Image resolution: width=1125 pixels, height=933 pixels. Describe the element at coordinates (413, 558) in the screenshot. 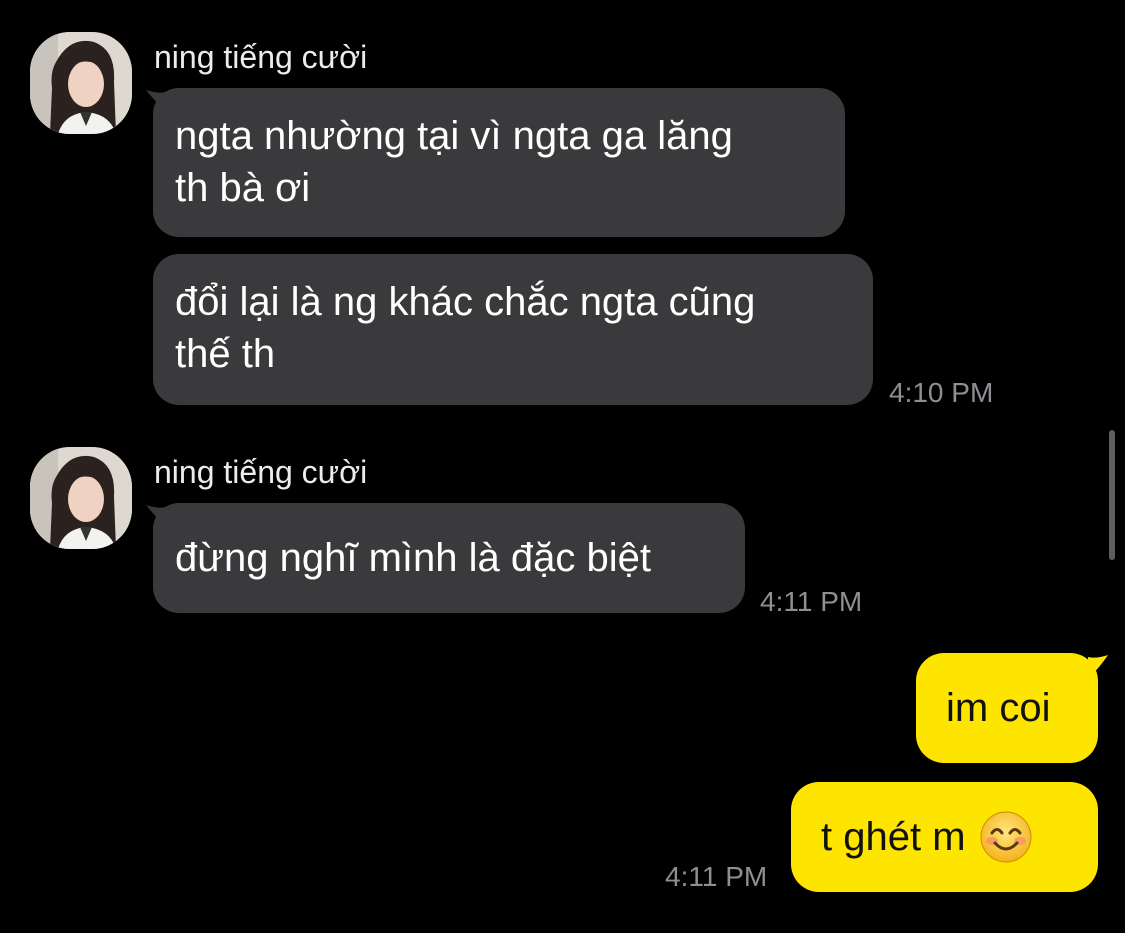

I see `message-text: đừng nghĩ mình là đặc biệt` at that location.